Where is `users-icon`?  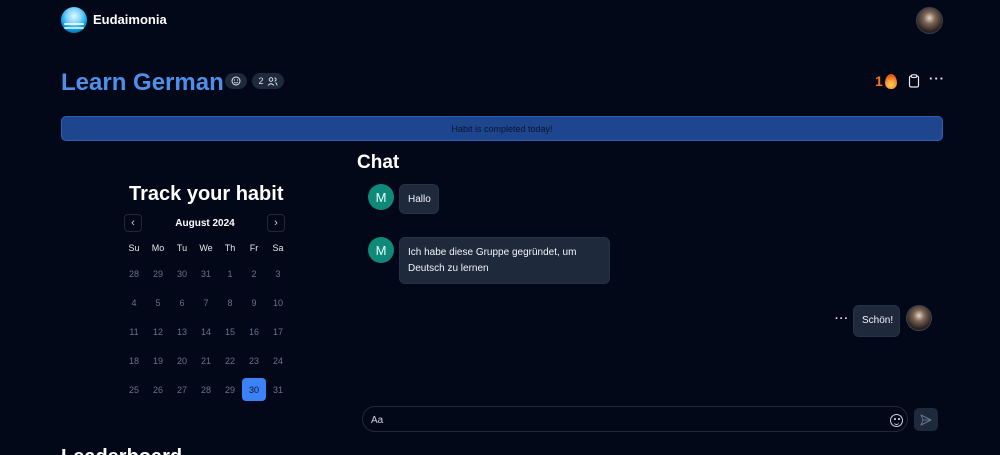
users-icon is located at coordinates (272, 81).